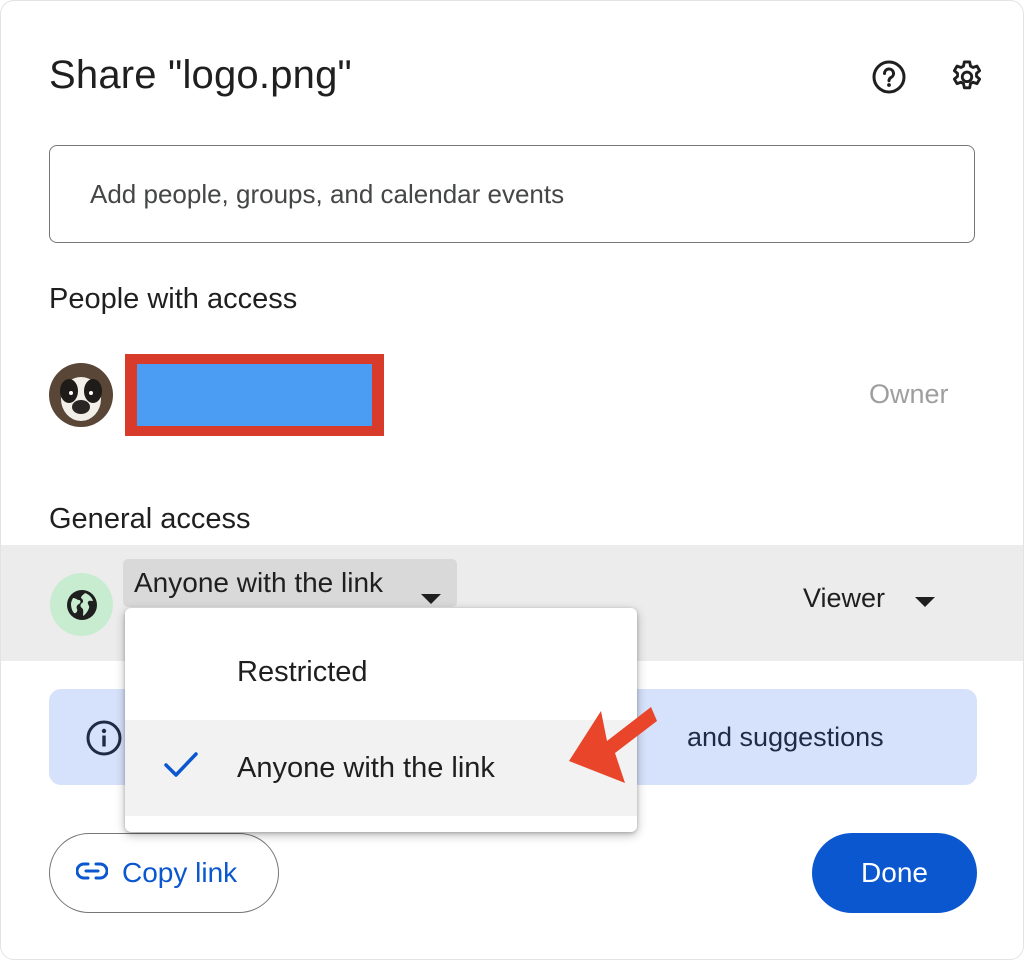 This screenshot has width=1024, height=960. Describe the element at coordinates (967, 77) in the screenshot. I see `gear-icon` at that location.